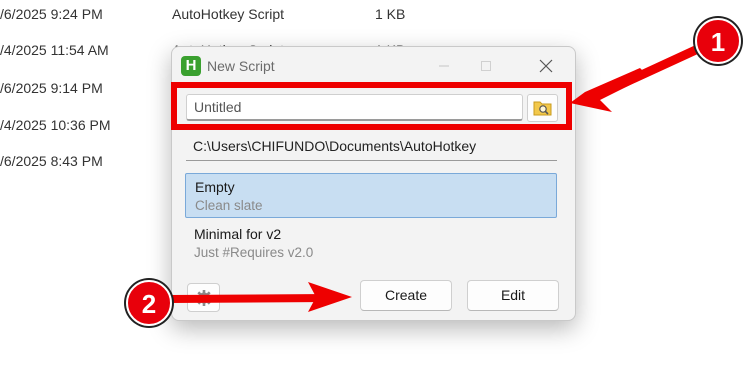 Image resolution: width=750 pixels, height=375 pixels. I want to click on step-badge-2: 2, so click(149, 303).